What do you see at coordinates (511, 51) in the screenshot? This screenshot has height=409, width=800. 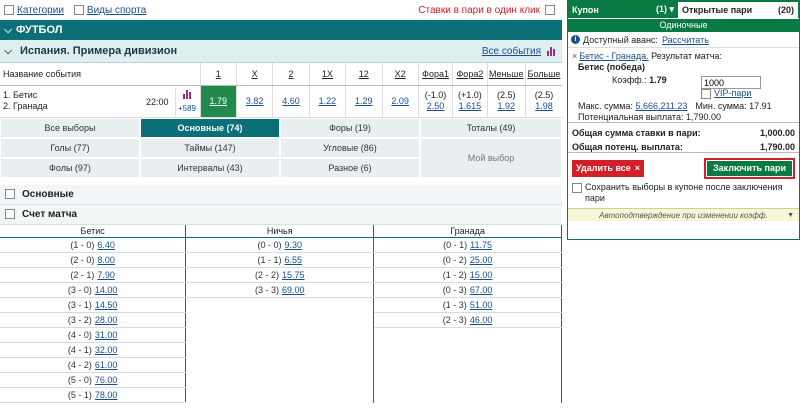 I see `all-events-link: Все события` at bounding box center [511, 51].